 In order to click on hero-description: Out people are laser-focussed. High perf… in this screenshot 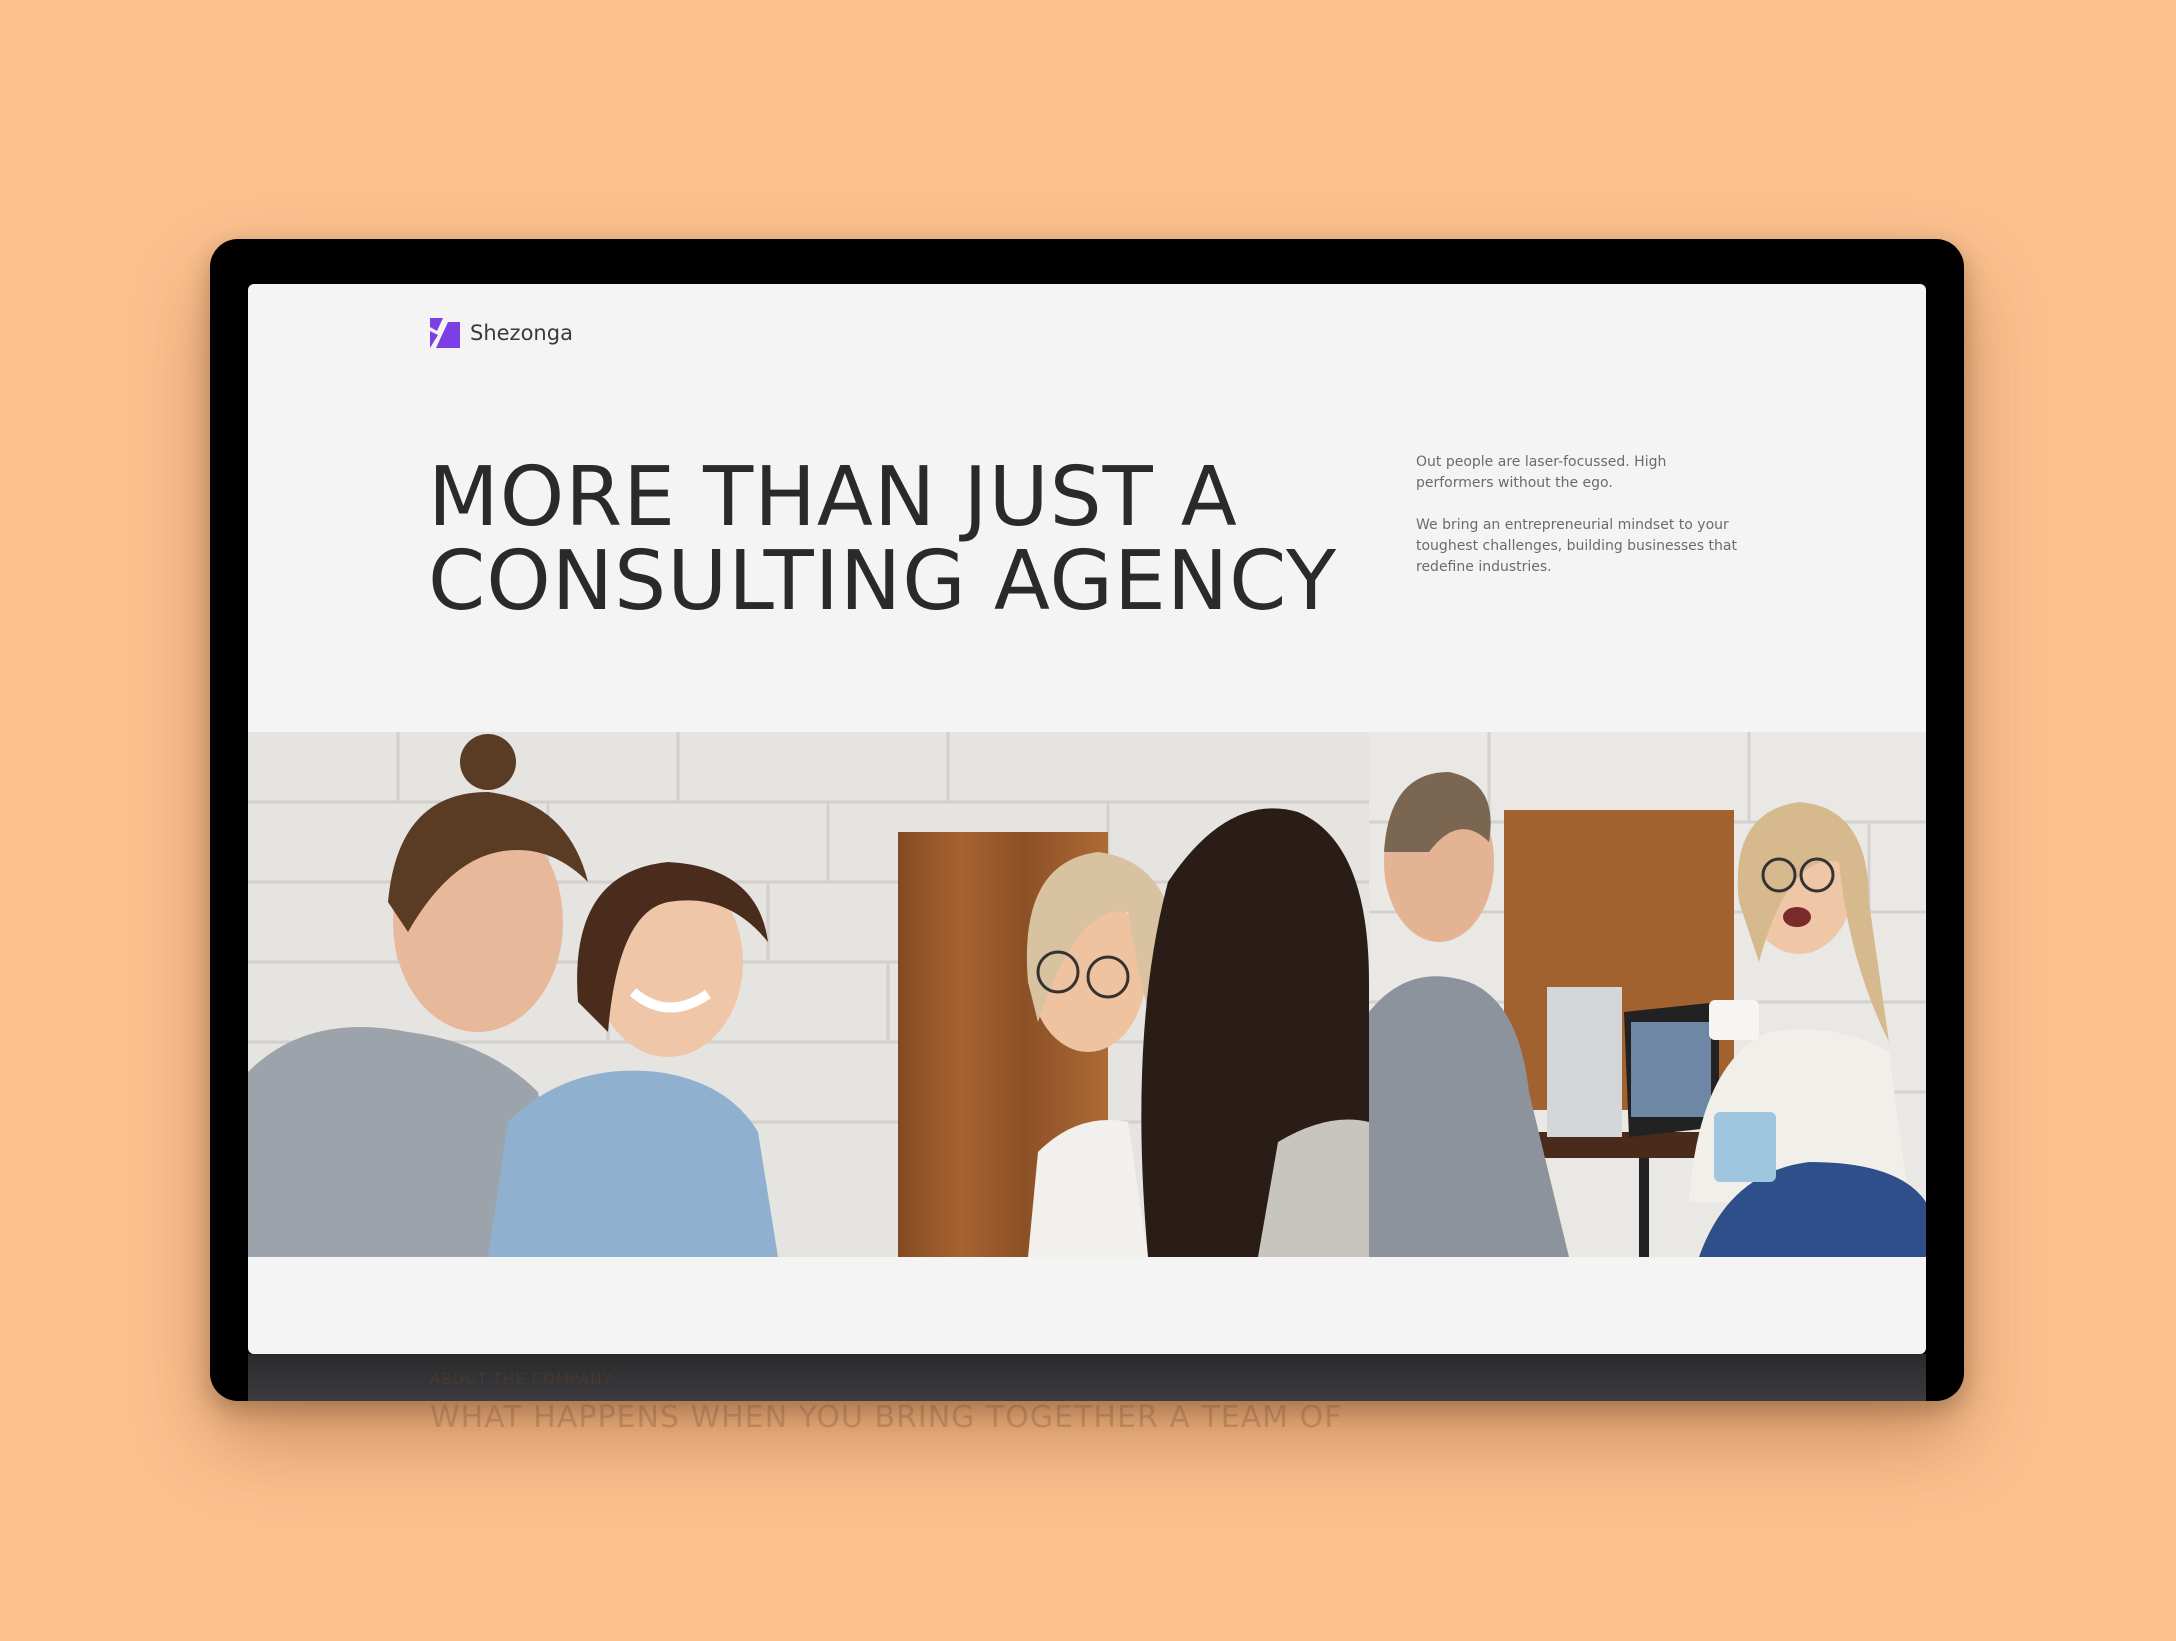, I will do `click(1581, 525)`.